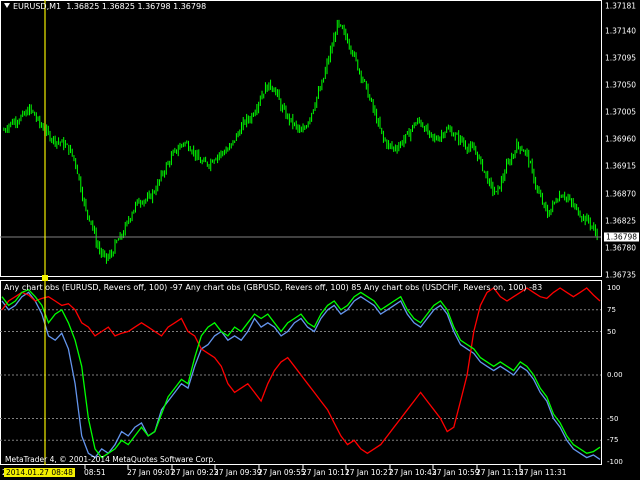 This screenshot has width=640, height=480. I want to click on indicator-tick-label: -75, so click(613, 440).